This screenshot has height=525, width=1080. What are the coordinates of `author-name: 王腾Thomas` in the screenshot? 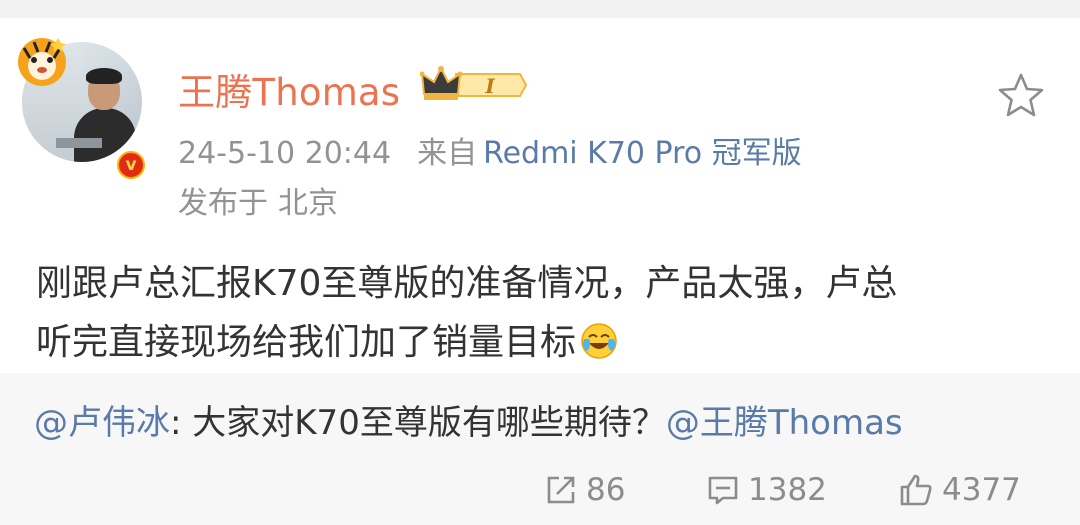 It's located at (289, 89).